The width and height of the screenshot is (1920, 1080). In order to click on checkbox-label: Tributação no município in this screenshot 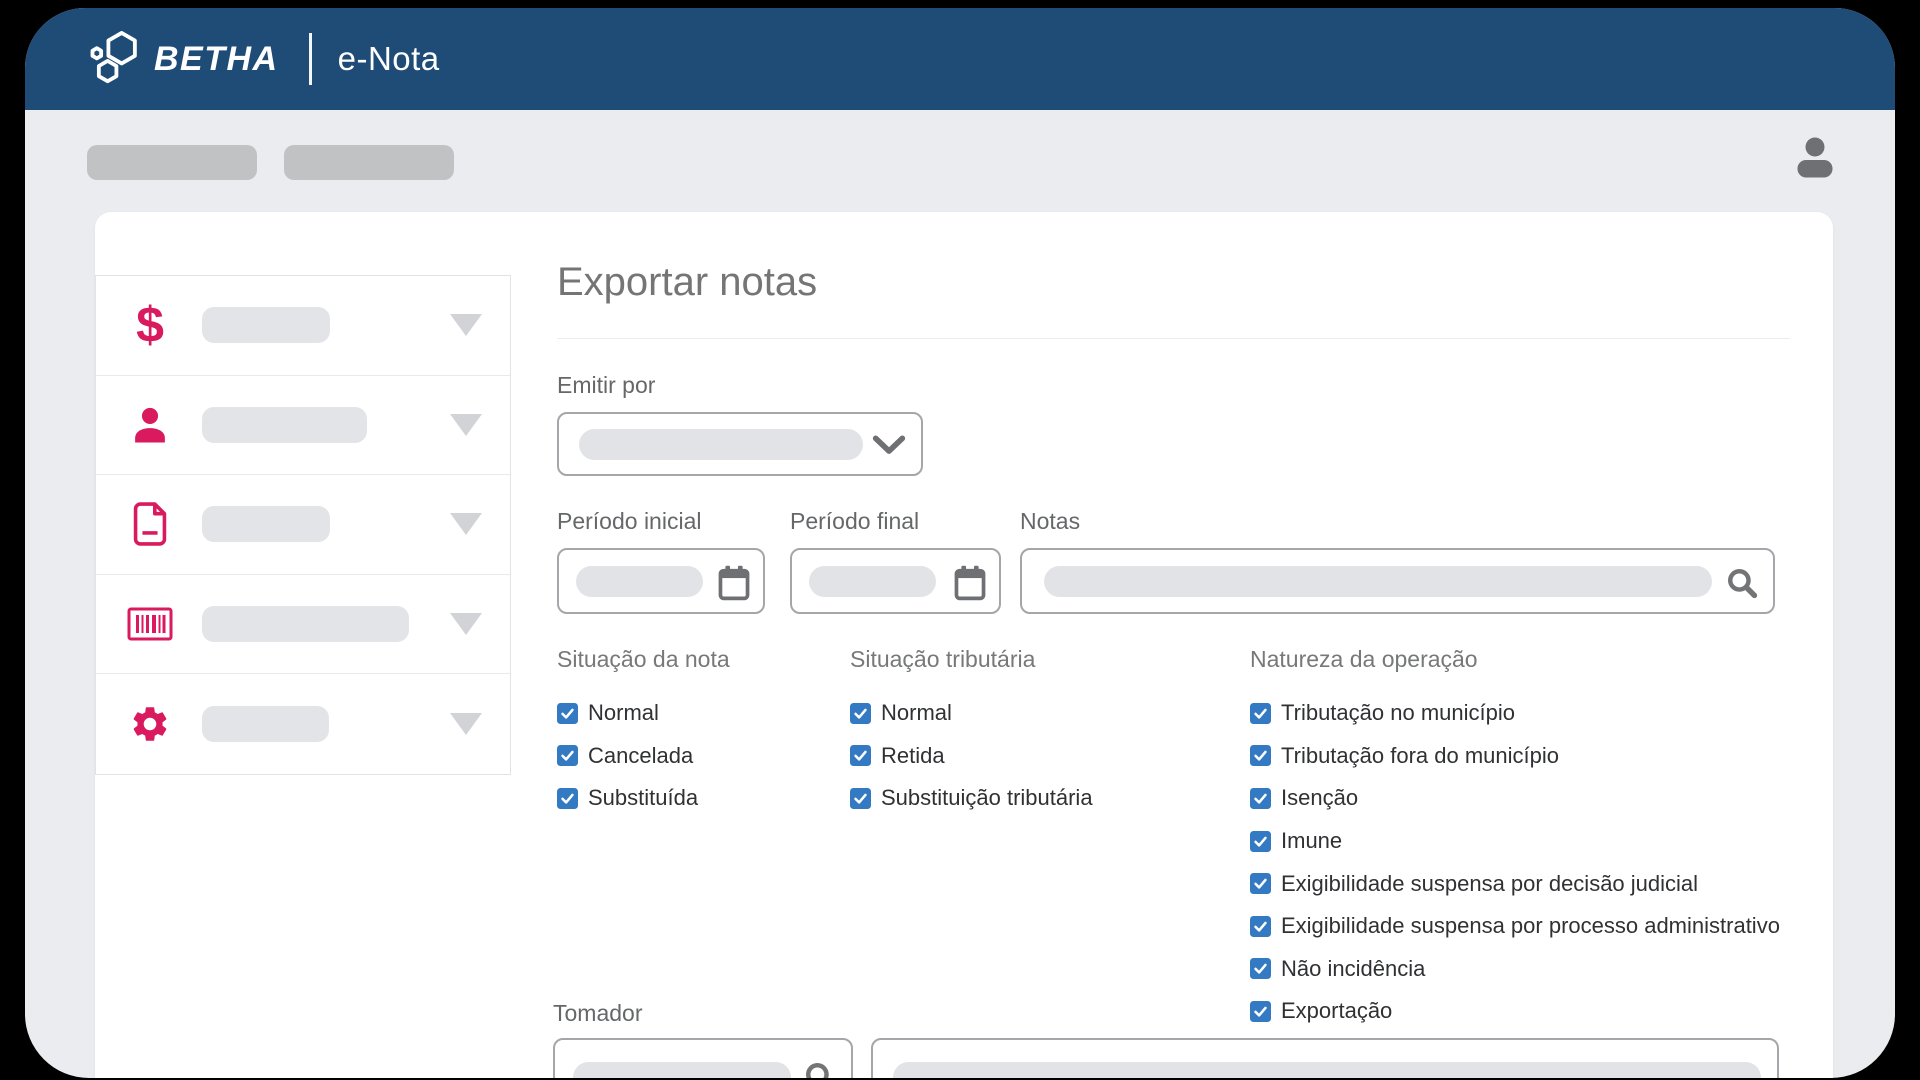, I will do `click(1398, 713)`.